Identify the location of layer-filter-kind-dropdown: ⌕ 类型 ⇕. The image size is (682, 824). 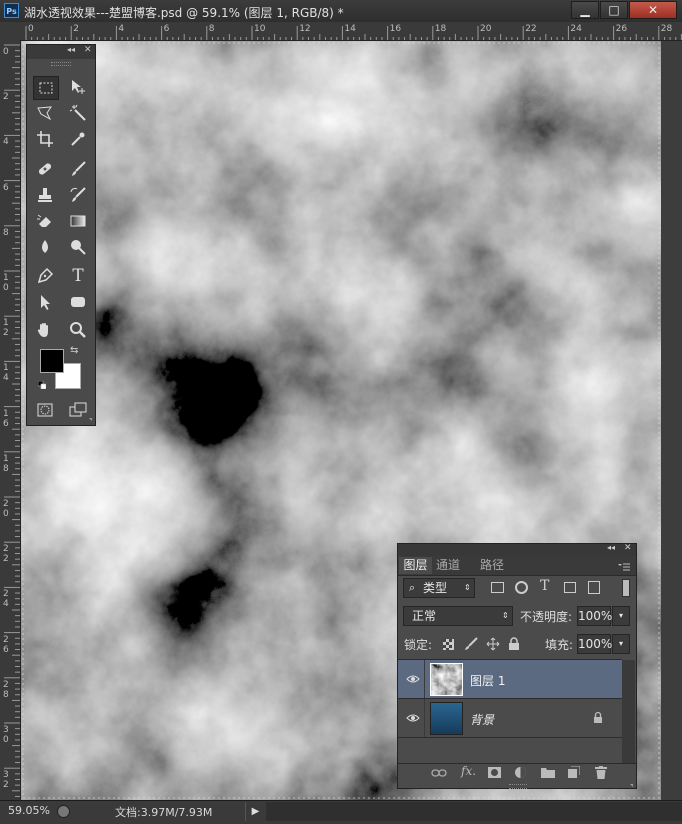
(439, 588).